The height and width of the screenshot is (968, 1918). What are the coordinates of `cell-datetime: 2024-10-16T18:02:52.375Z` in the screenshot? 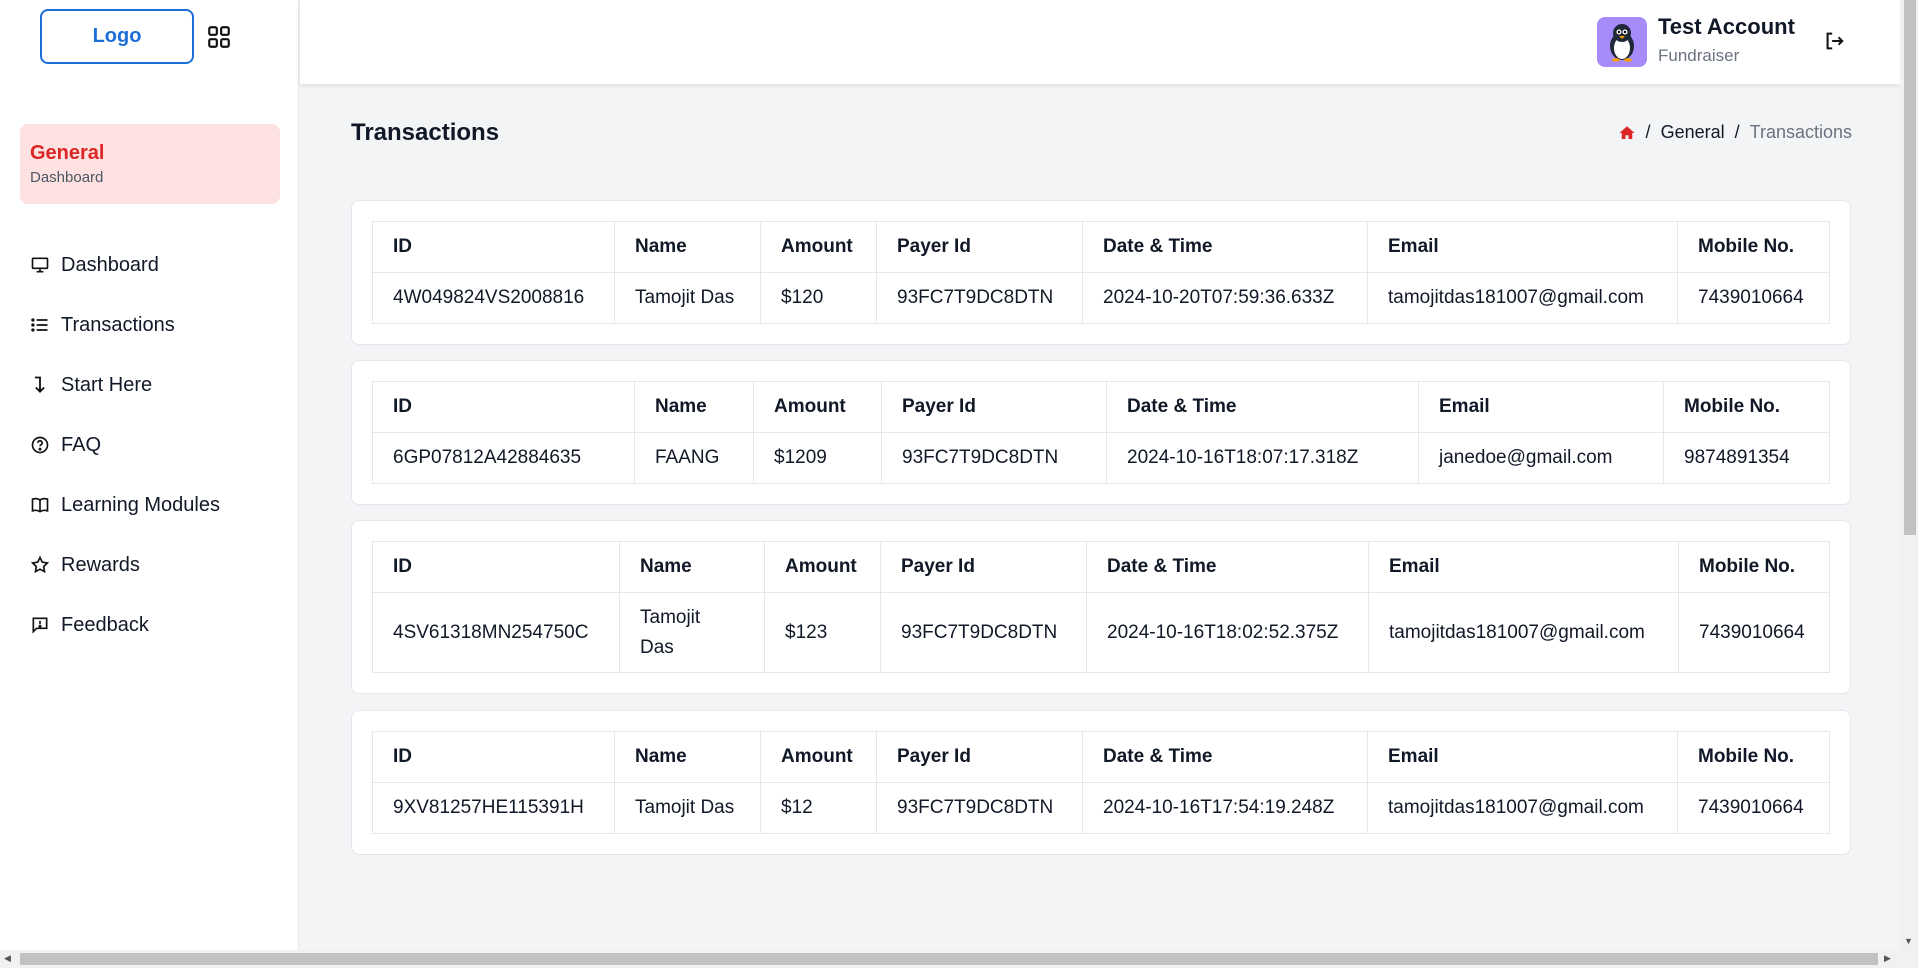 It's located at (1227, 632).